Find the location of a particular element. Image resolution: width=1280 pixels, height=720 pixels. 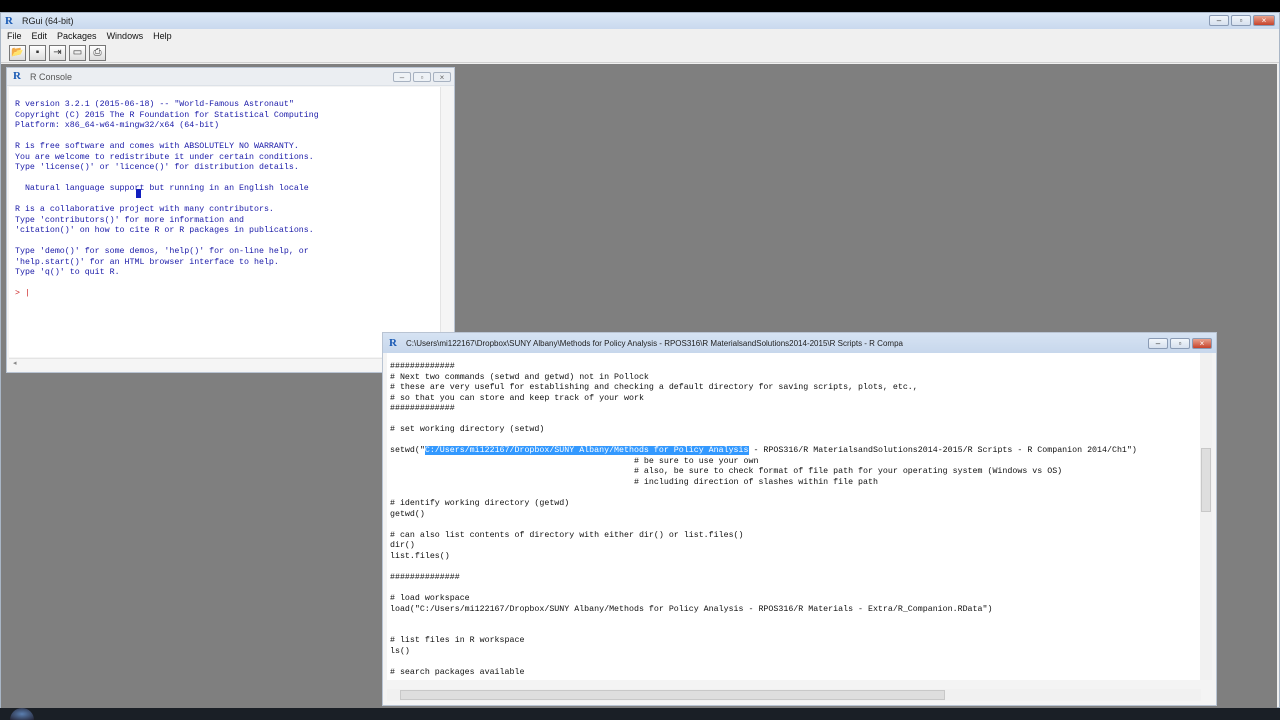

menu-file: File is located at coordinates (14, 36).